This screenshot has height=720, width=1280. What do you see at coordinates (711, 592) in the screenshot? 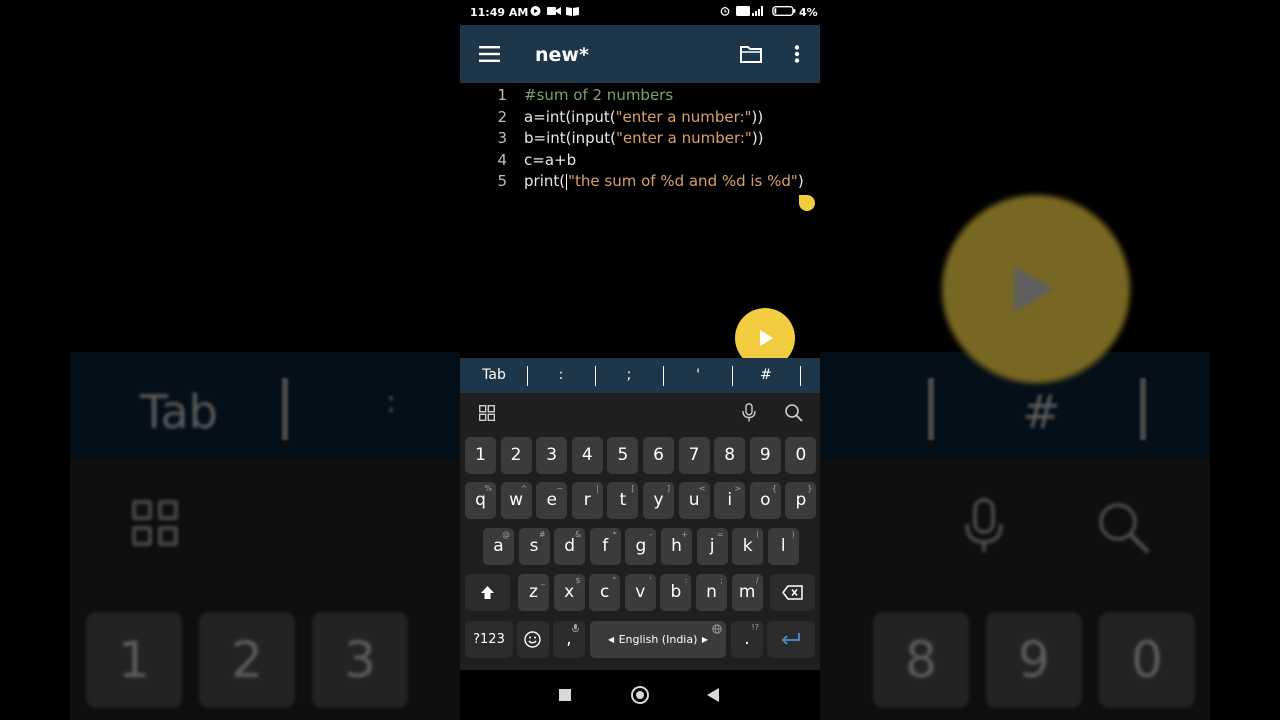
I see `letter-key: n;` at bounding box center [711, 592].